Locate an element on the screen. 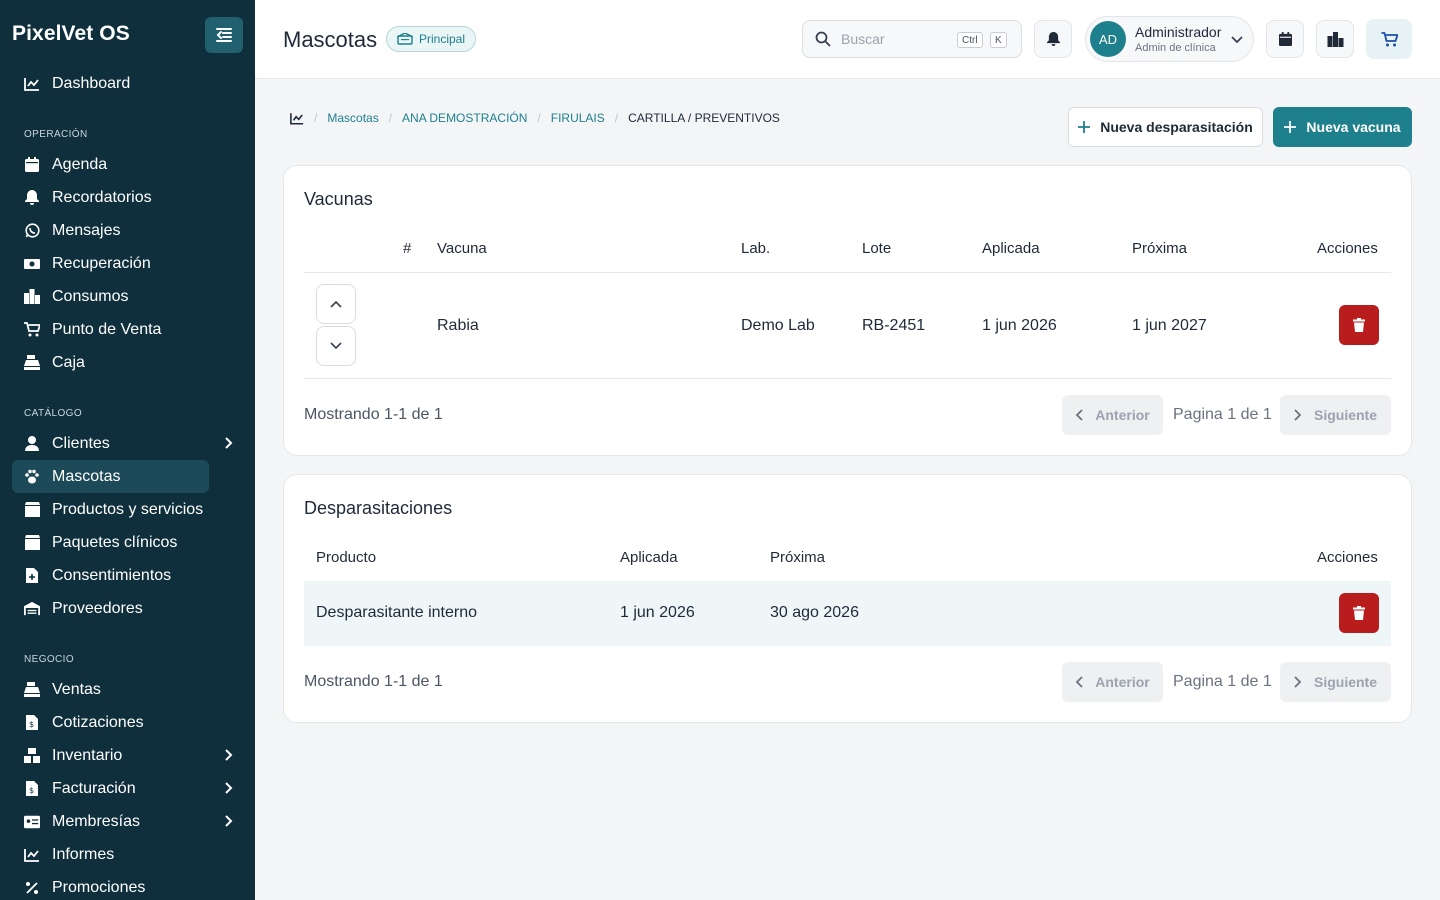 The image size is (1440, 900). sidebar-item-informes: Informes is located at coordinates (127, 854).